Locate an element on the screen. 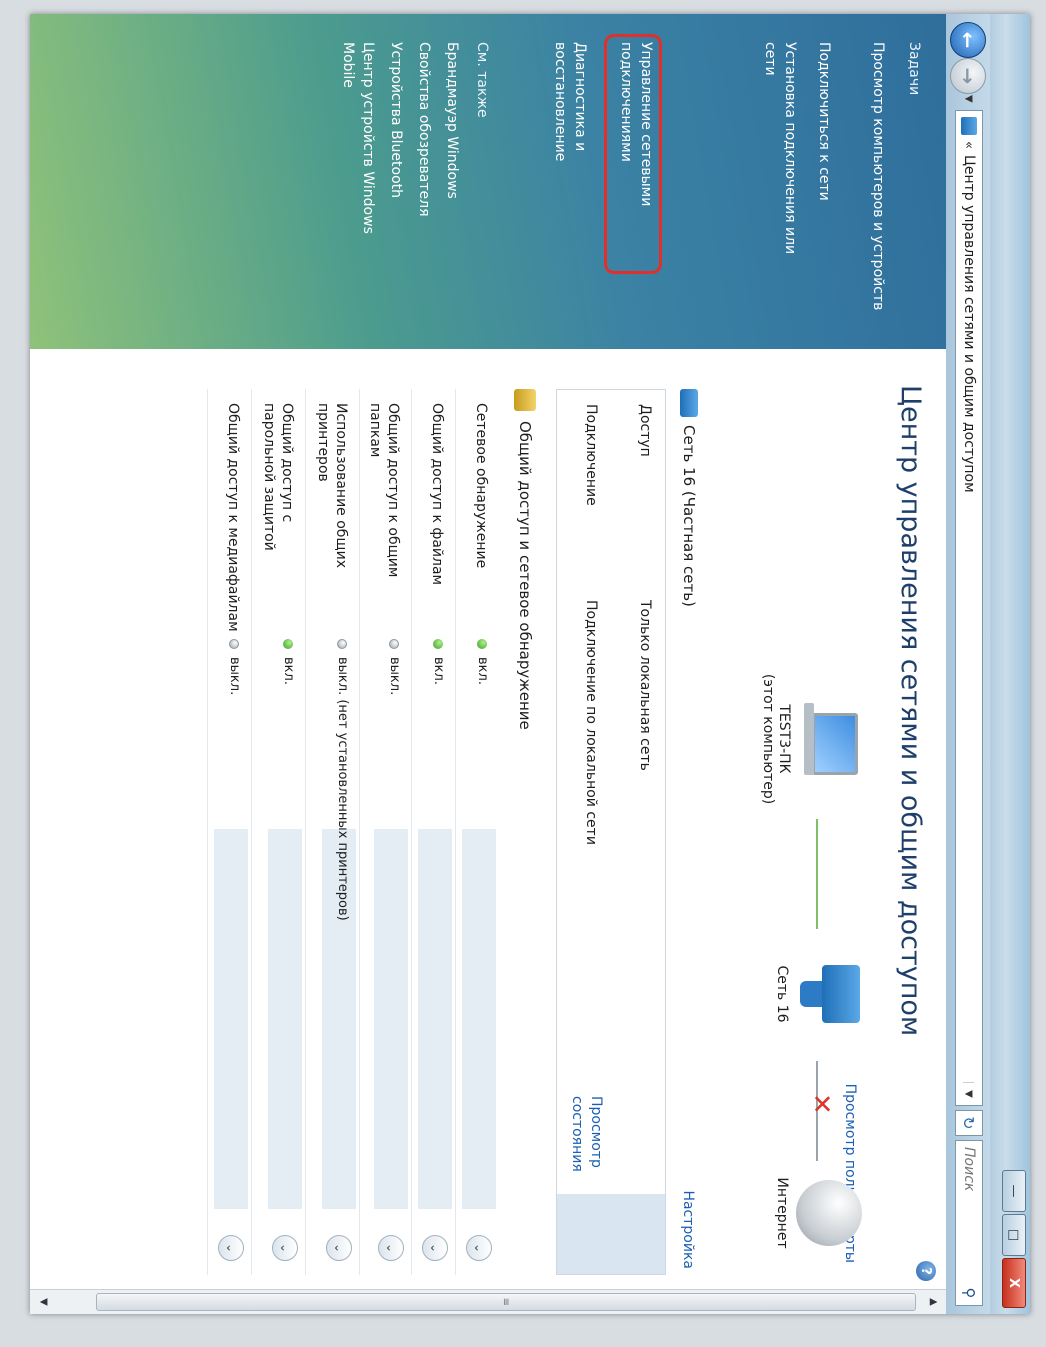 The height and width of the screenshot is (1347, 1046). sharing-row-label: Общий доступ с парольной защитой is located at coordinates (278, 477).